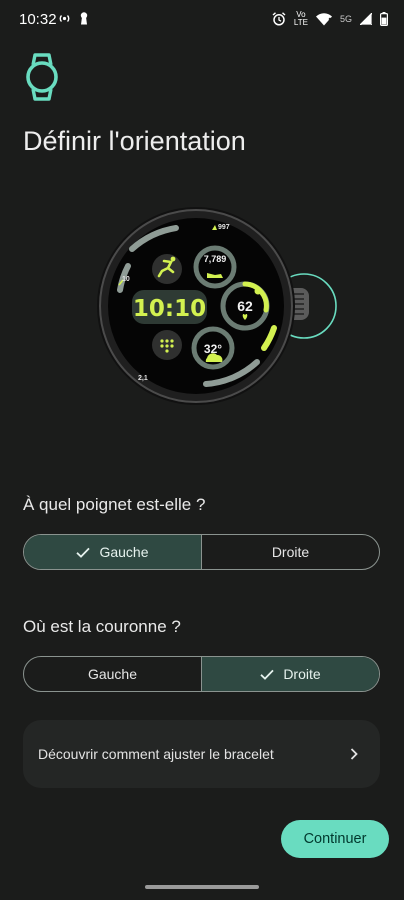  I want to click on gesture-navigation-bar, so click(202, 887).